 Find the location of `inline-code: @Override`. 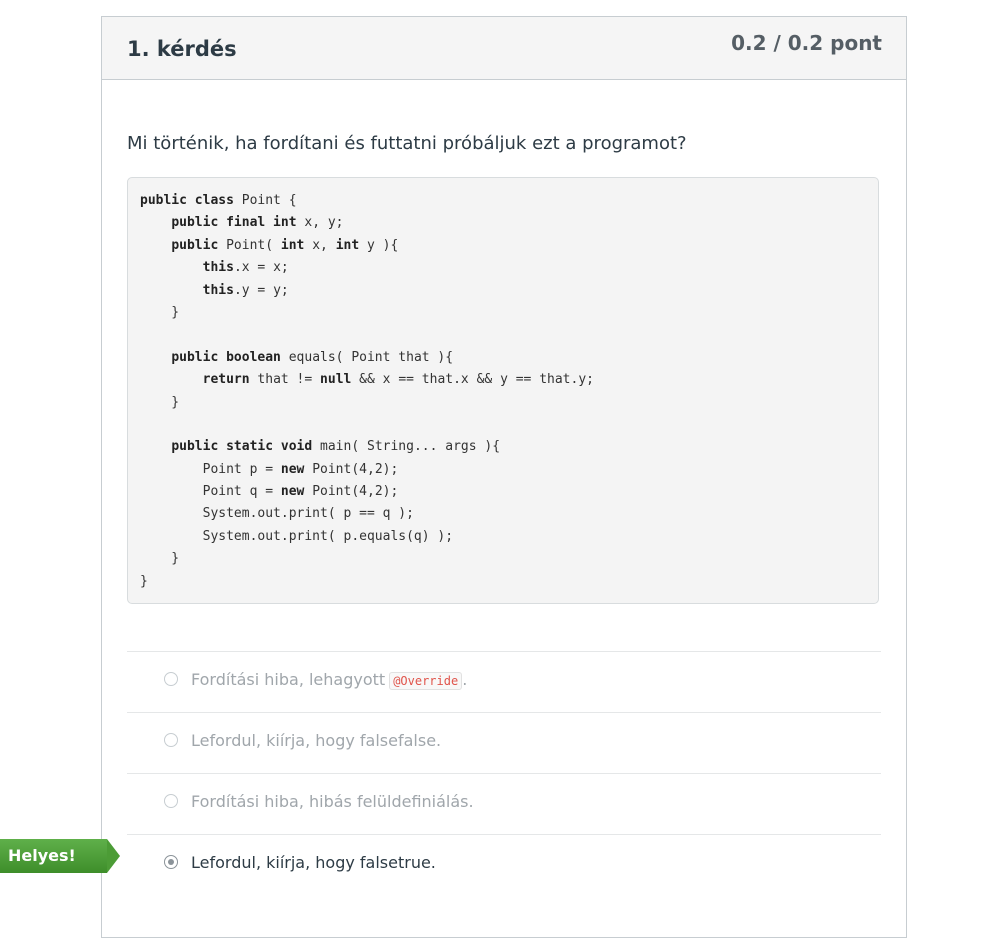

inline-code: @Override is located at coordinates (426, 681).